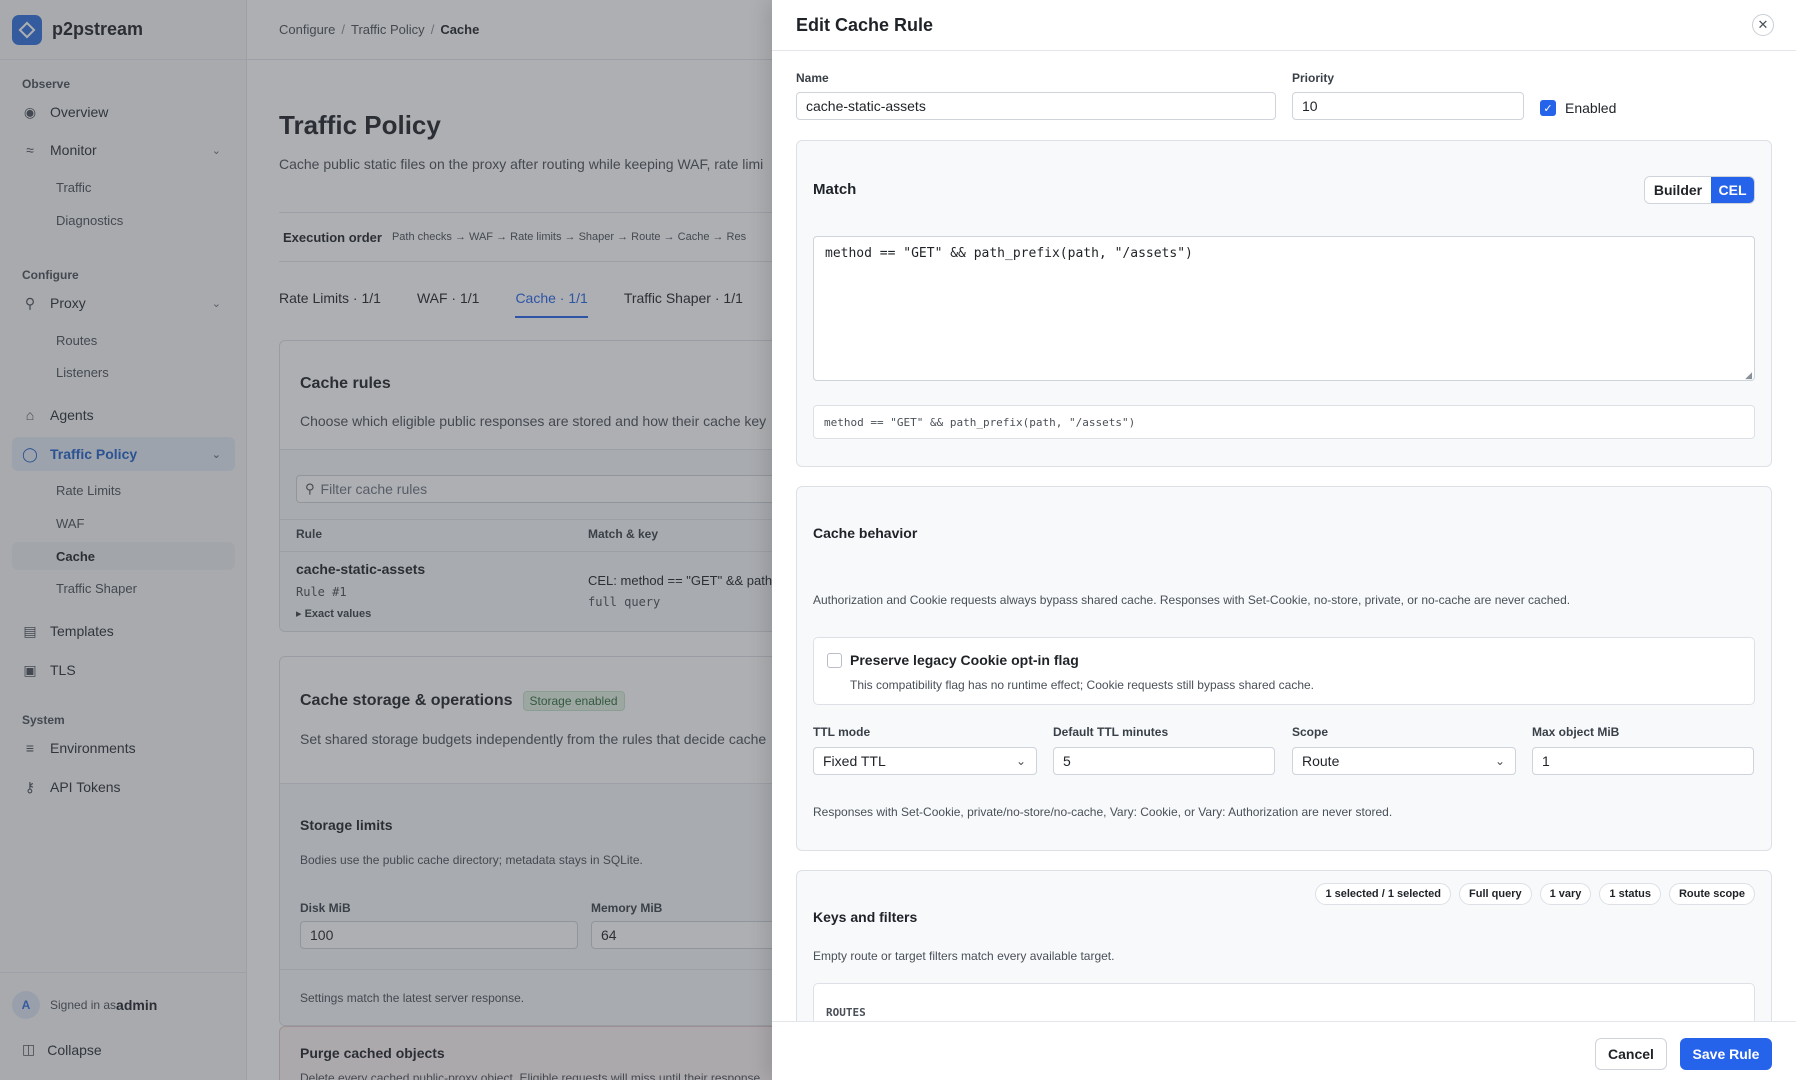 The width and height of the screenshot is (1796, 1080). I want to click on legacy-cookie-checkbox, so click(834, 660).